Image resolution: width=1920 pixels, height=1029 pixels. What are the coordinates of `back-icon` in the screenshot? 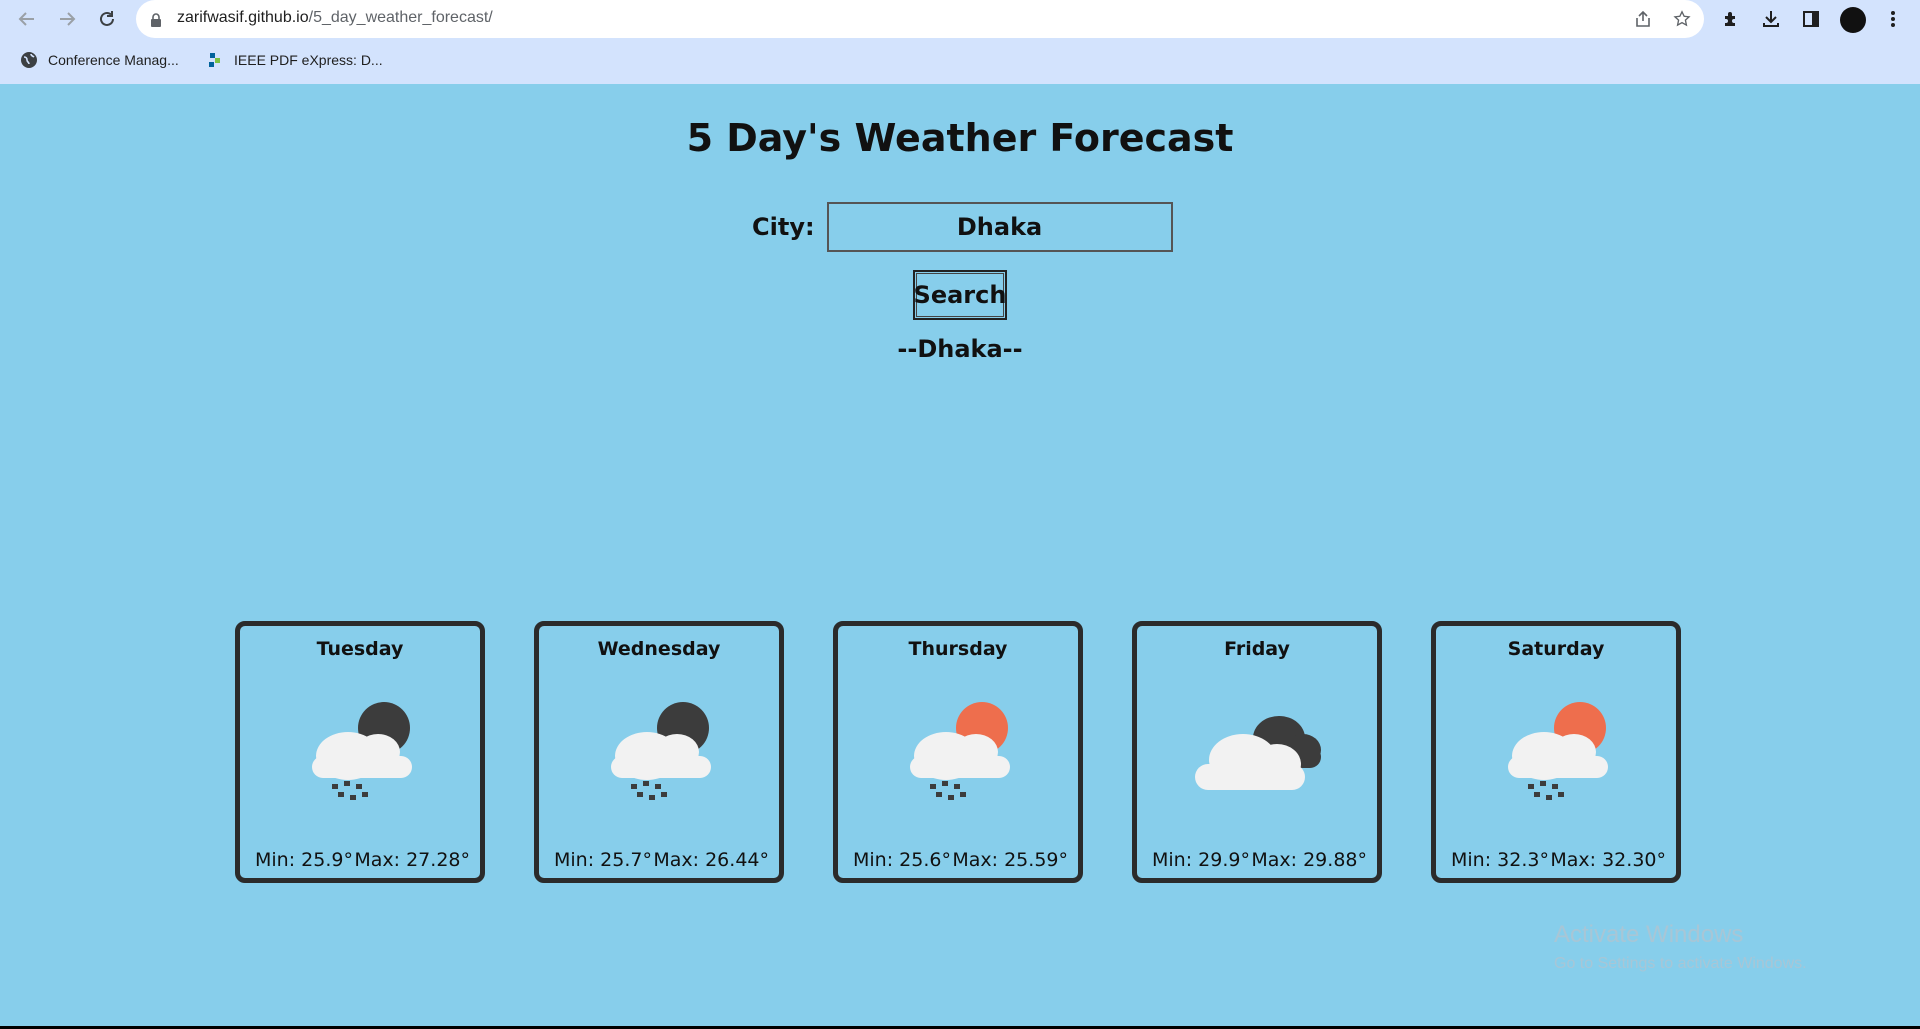 It's located at (27, 19).